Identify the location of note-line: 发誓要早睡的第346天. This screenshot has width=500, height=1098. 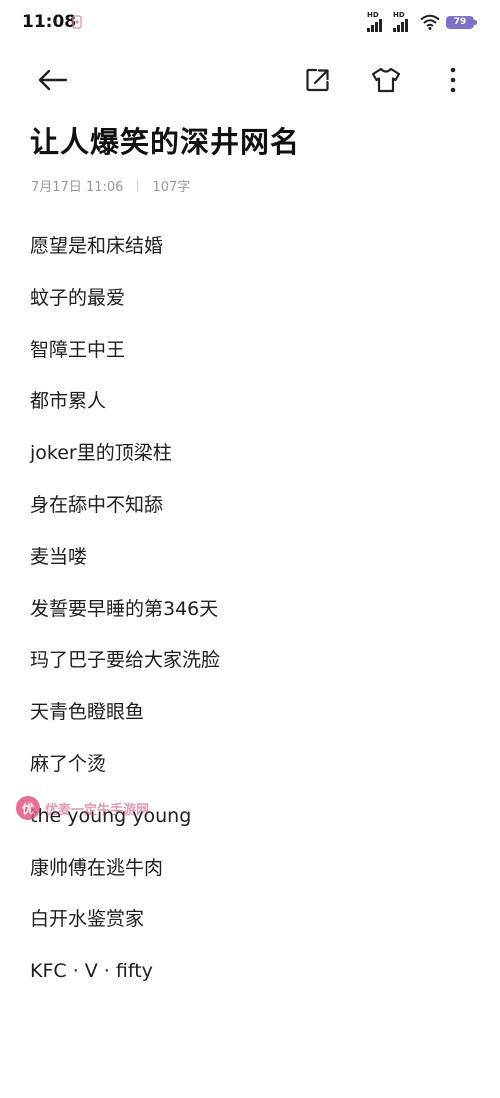
(124, 608).